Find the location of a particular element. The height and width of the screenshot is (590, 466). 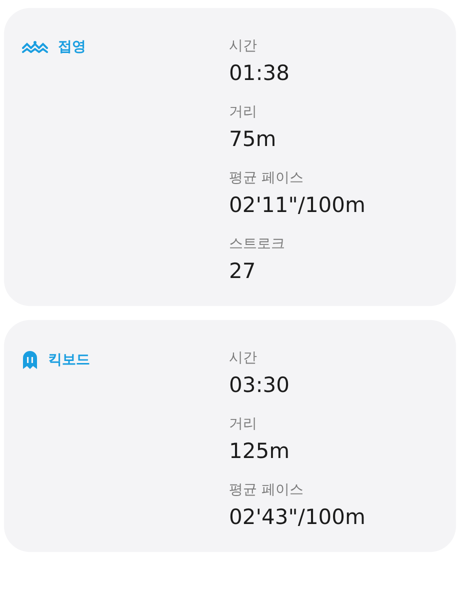

stat-value: 02'11"/100m is located at coordinates (297, 205).